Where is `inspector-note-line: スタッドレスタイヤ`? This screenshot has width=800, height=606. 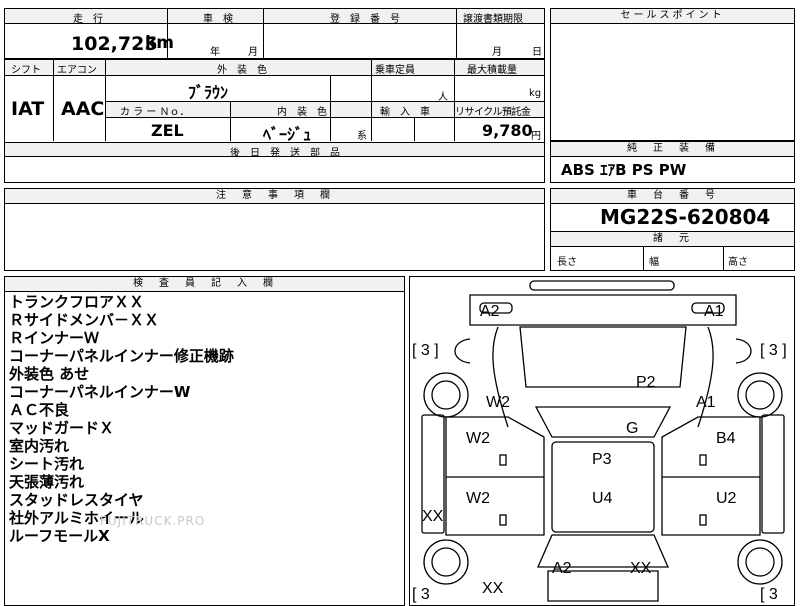 inspector-note-line: スタッドレスタイヤ is located at coordinates (76, 500).